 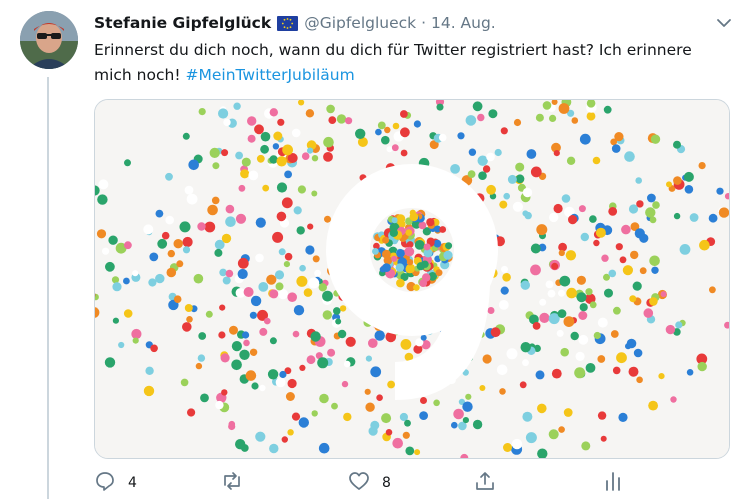 What do you see at coordinates (369, 483) in the screenshot?
I see `like-button: 8` at bounding box center [369, 483].